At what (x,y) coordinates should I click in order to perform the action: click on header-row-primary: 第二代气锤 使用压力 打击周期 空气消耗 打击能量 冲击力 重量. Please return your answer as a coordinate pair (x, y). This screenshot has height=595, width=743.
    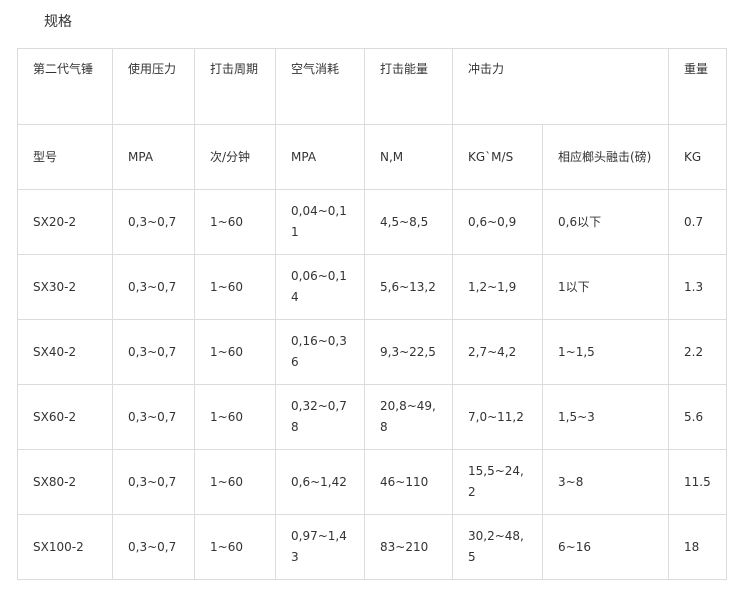
    Looking at the image, I should click on (372, 86).